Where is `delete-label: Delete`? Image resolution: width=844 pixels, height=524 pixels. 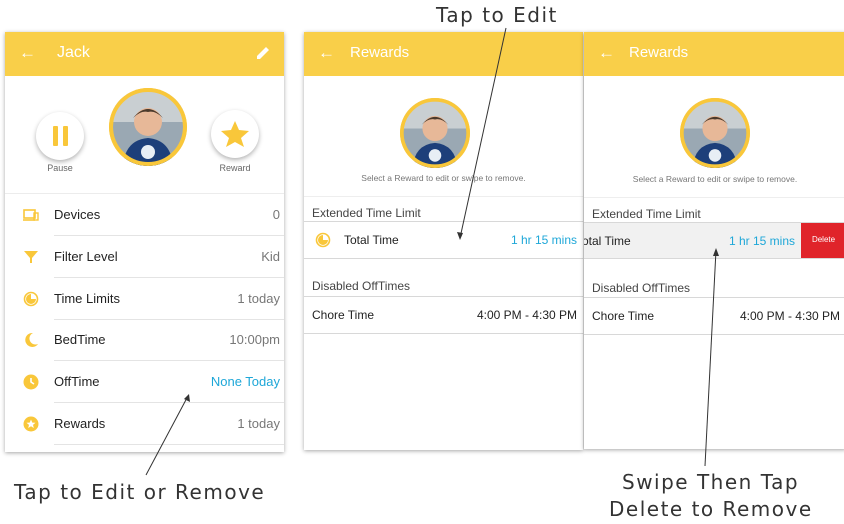 delete-label: Delete is located at coordinates (823, 239).